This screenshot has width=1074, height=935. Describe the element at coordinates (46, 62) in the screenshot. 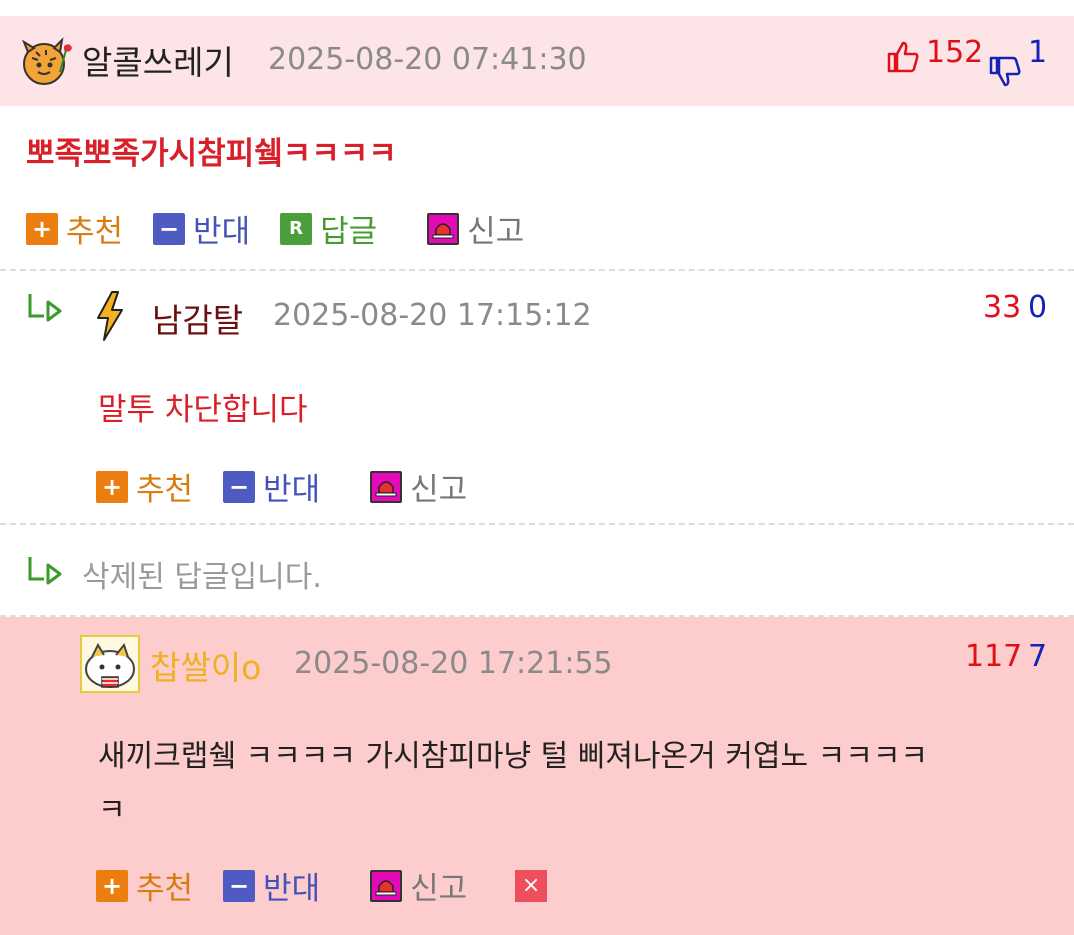

I see `tiger-avatar` at that location.